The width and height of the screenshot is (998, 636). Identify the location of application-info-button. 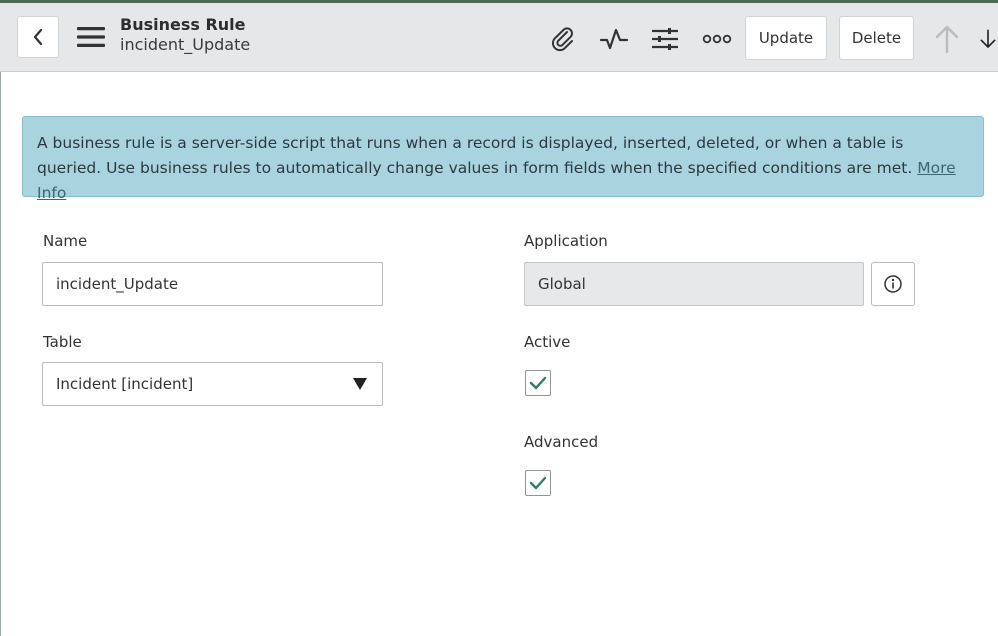
(893, 284).